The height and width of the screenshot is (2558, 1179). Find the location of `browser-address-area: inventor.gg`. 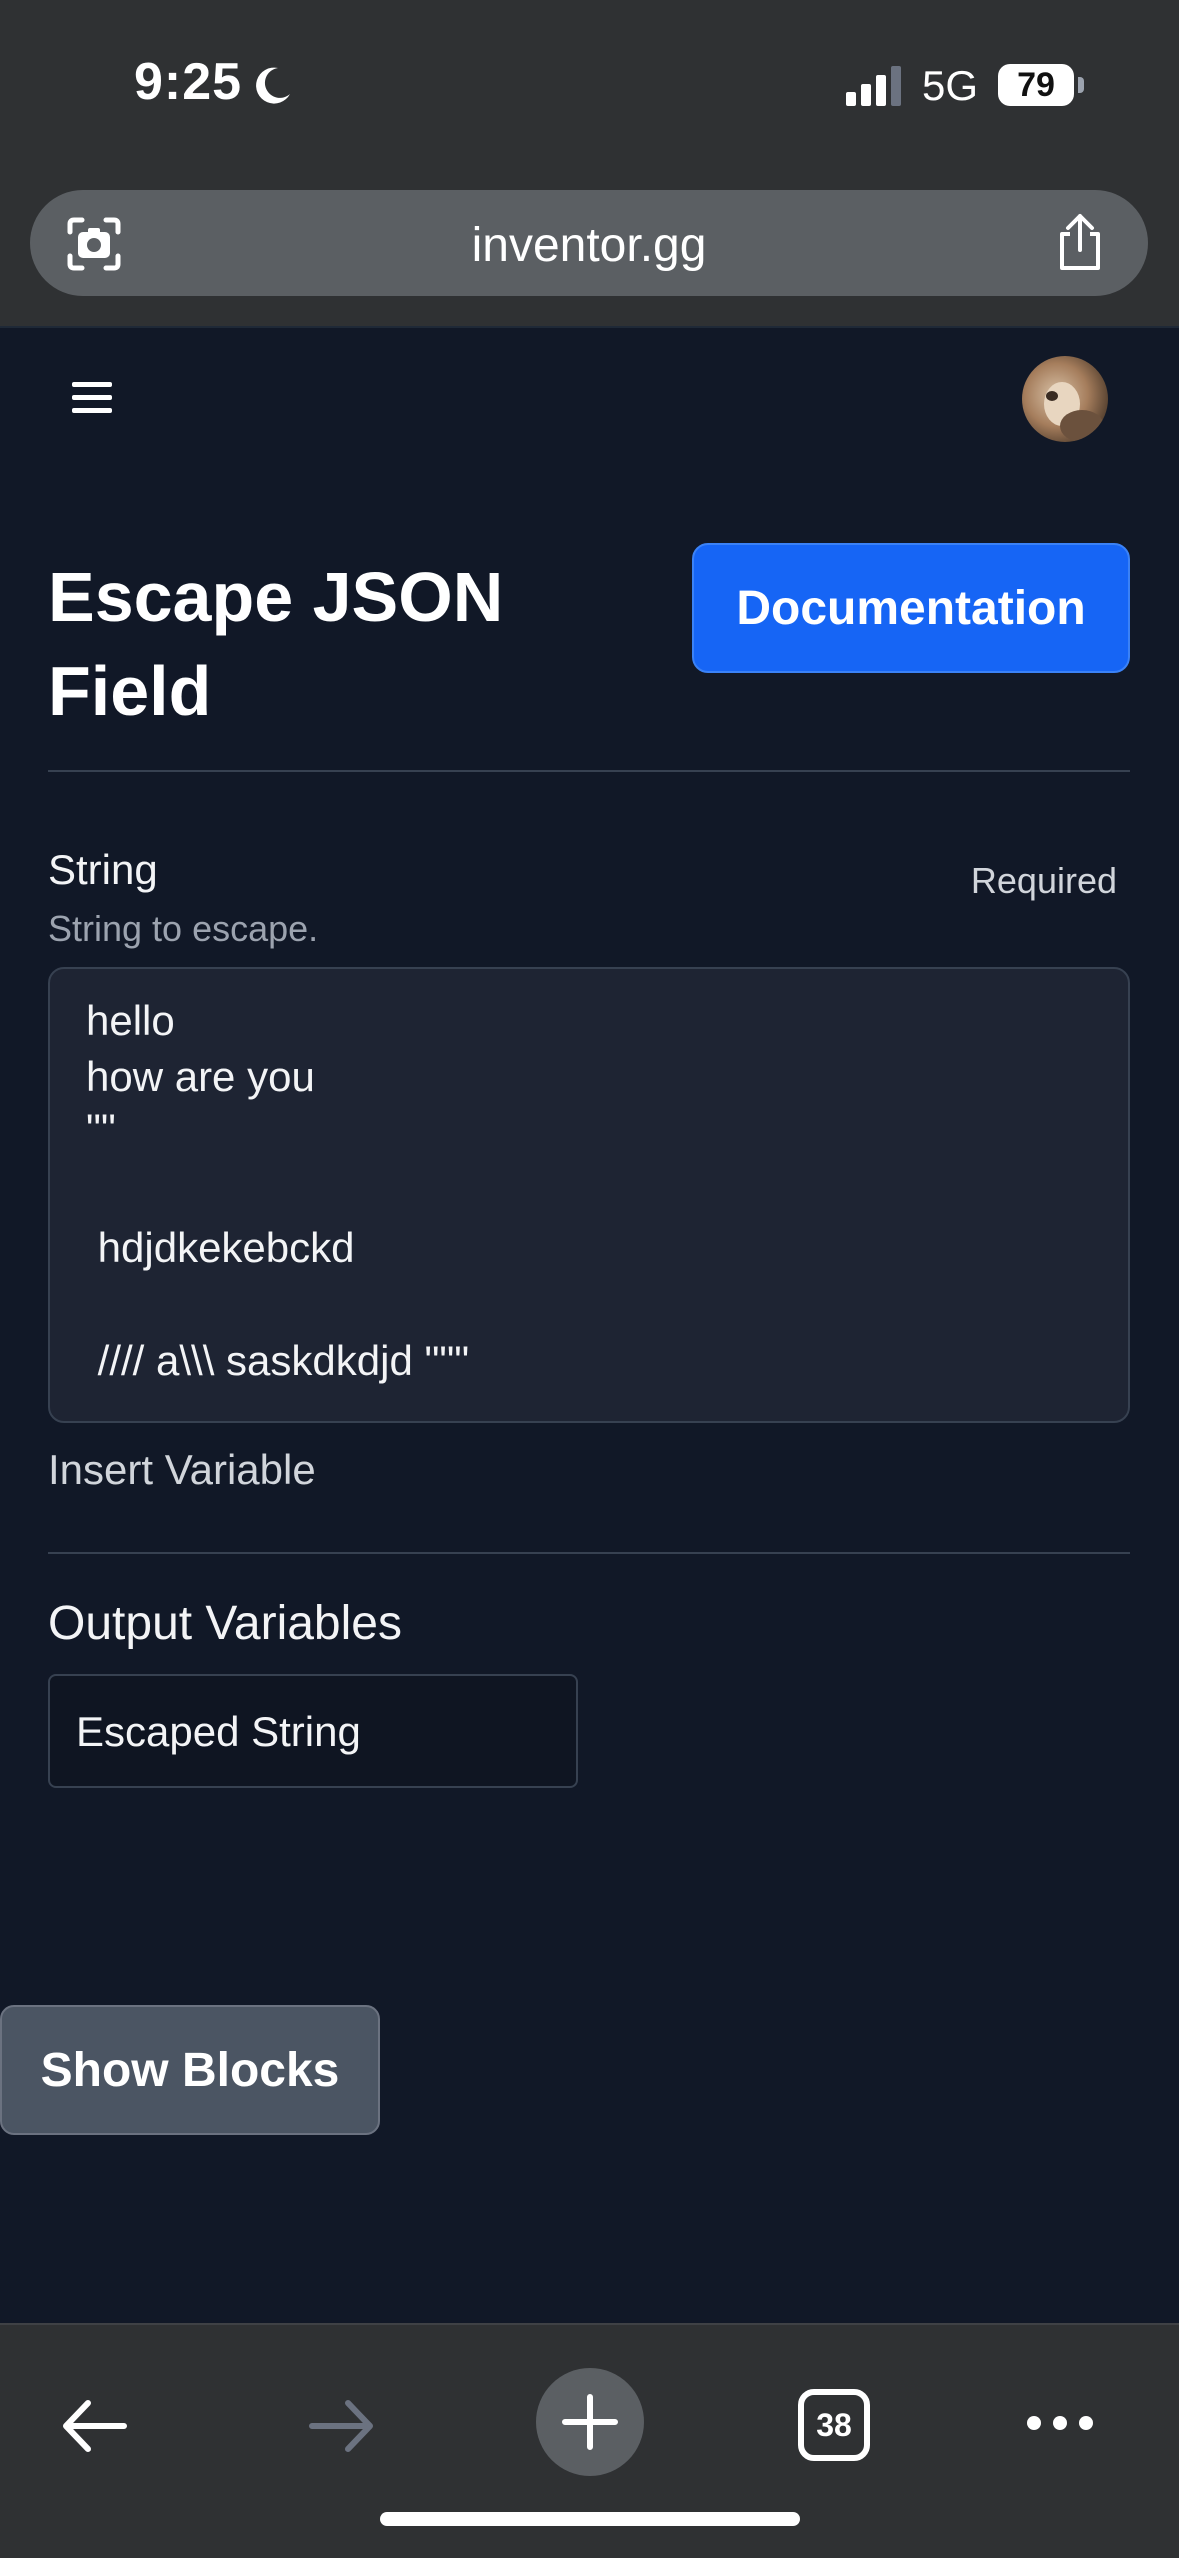

browser-address-area: inventor.gg is located at coordinates (589, 249).